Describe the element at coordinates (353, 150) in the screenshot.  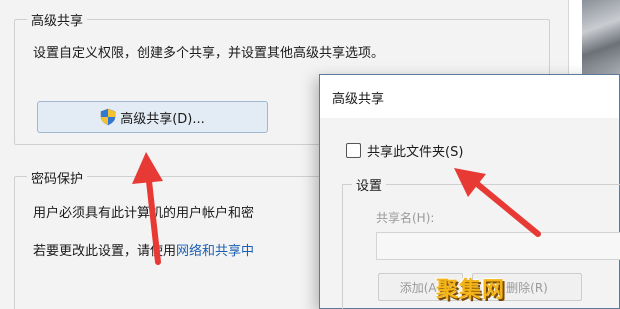
I see `share-folder-checkbox` at that location.